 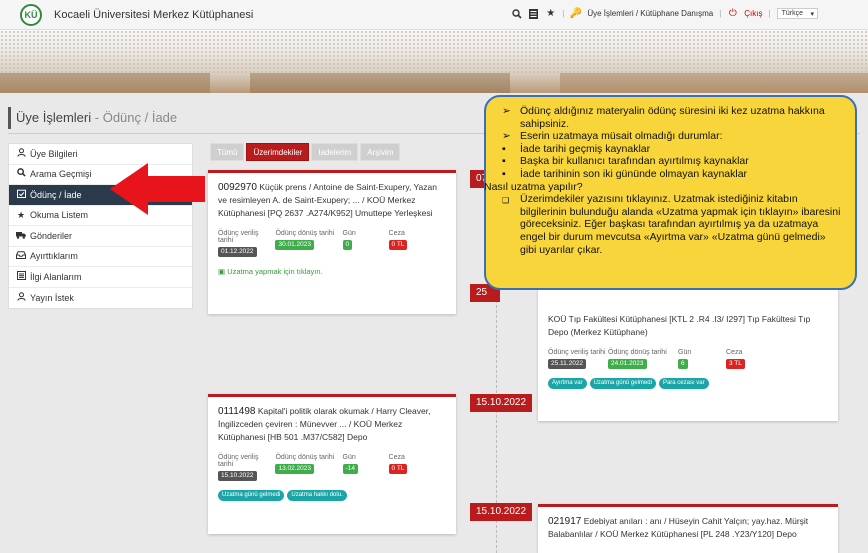 What do you see at coordinates (347, 245) in the screenshot?
I see `days-value: 0` at bounding box center [347, 245].